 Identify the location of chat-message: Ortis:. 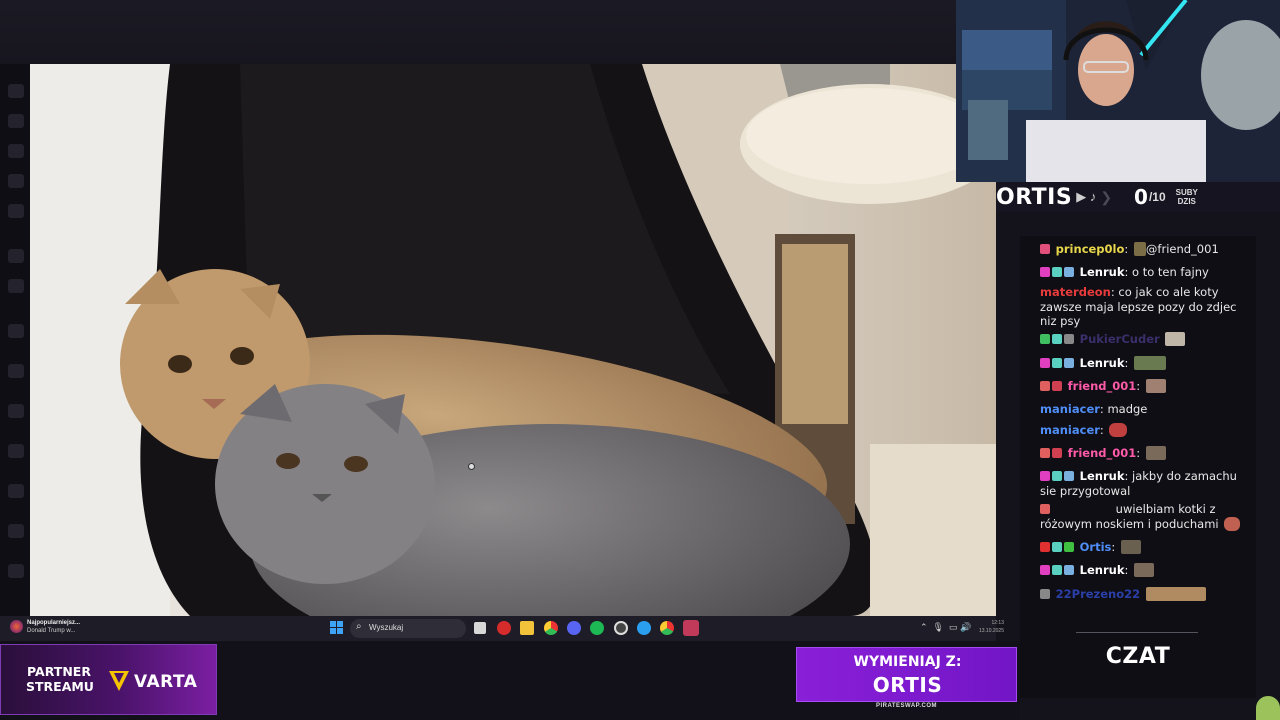
(1146, 547).